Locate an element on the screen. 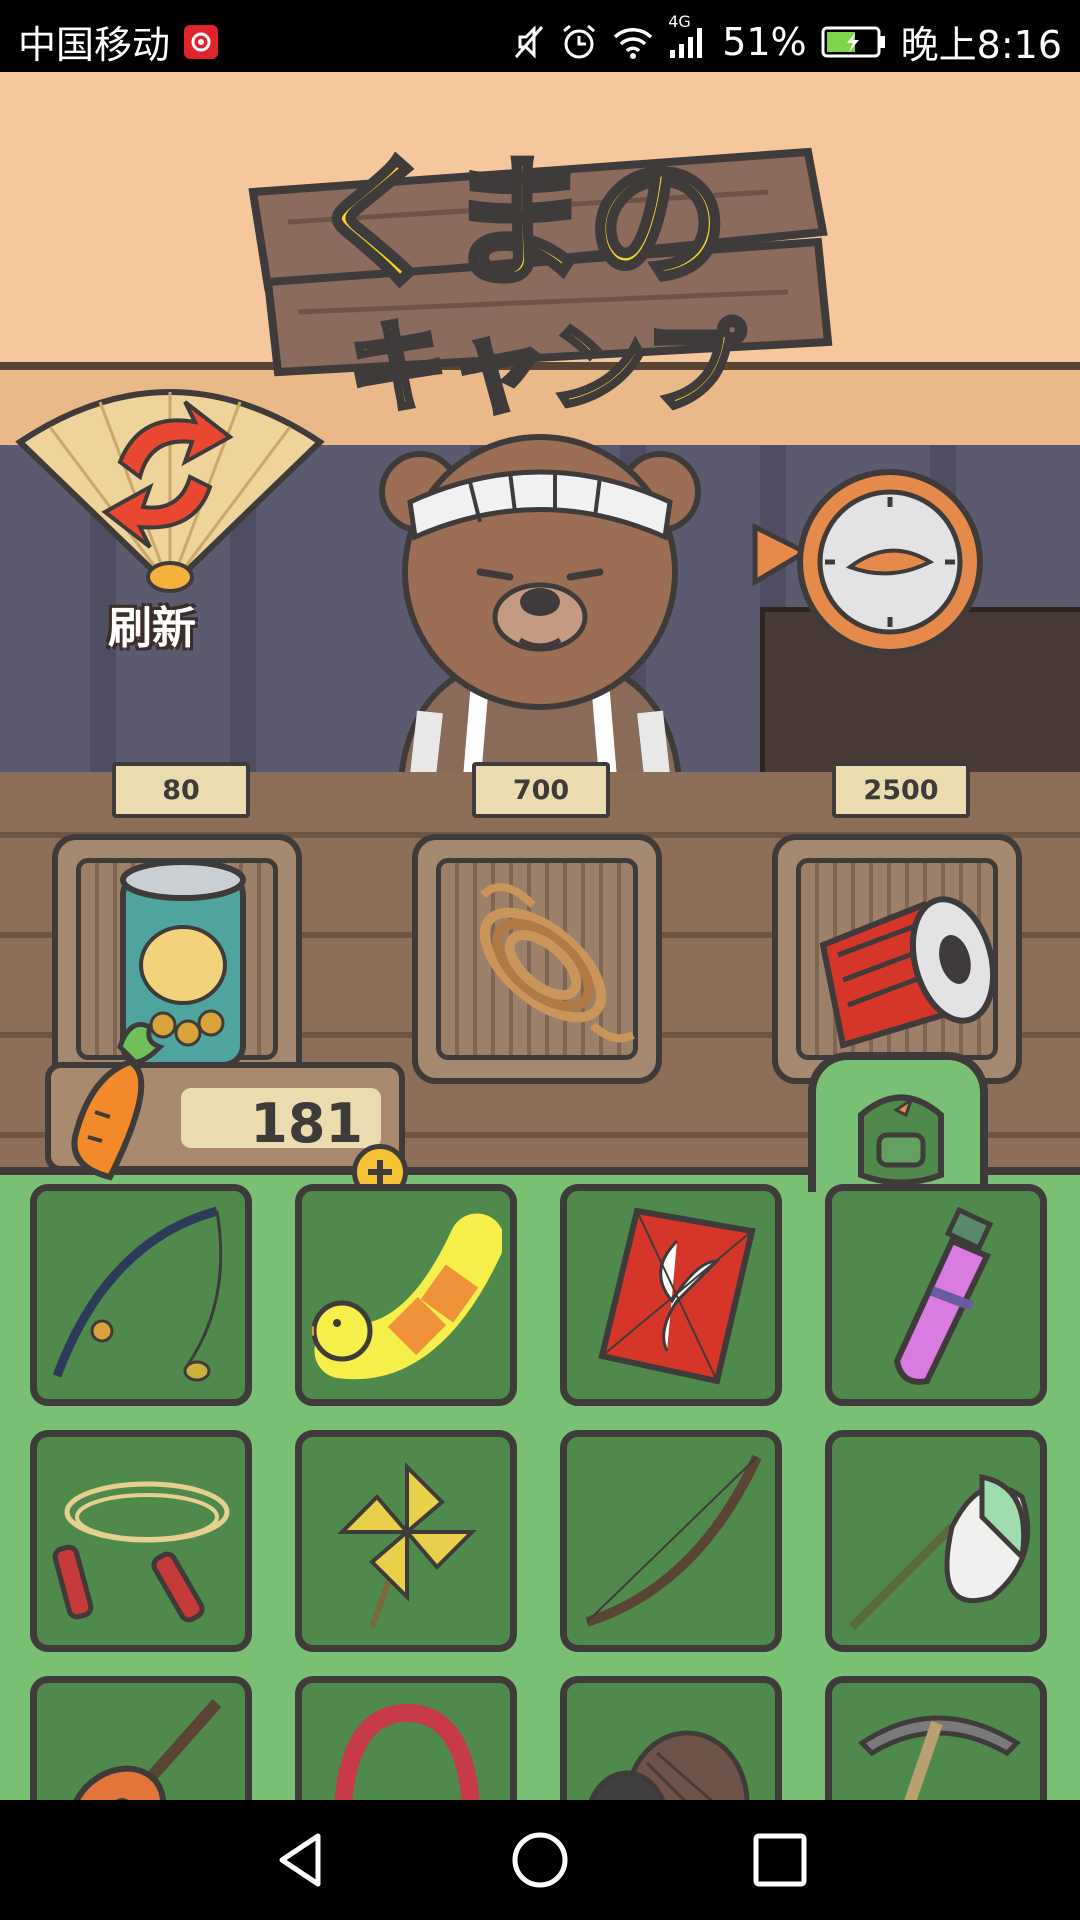 Image resolution: width=1080 pixels, height=1920 pixels. inventory-slot-kite is located at coordinates (671, 1295).